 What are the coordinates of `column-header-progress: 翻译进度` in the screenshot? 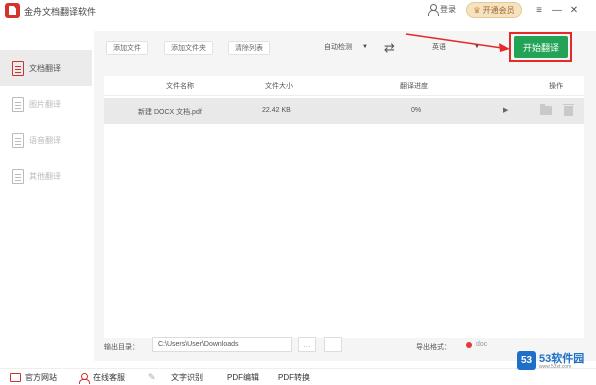 It's located at (414, 86).